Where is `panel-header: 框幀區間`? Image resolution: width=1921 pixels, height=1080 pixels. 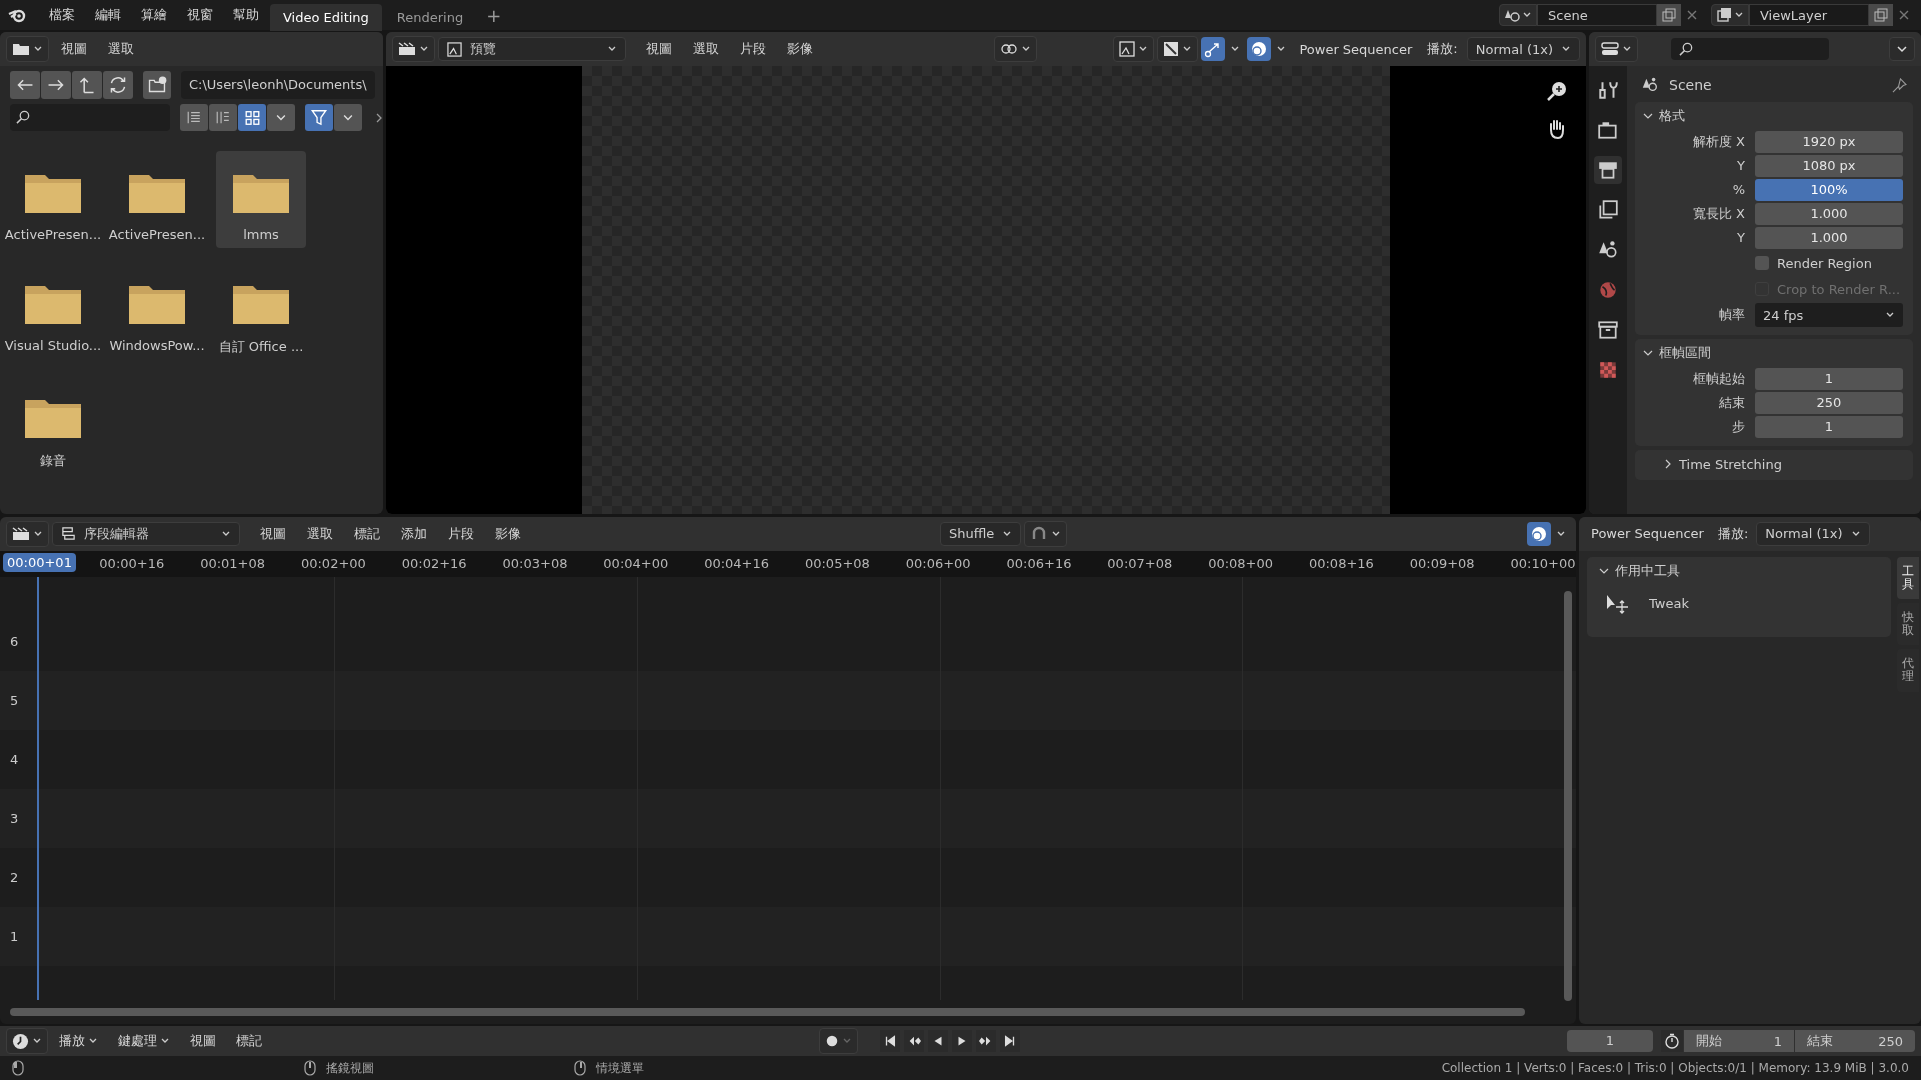
panel-header: 框幀區間 is located at coordinates (1774, 353).